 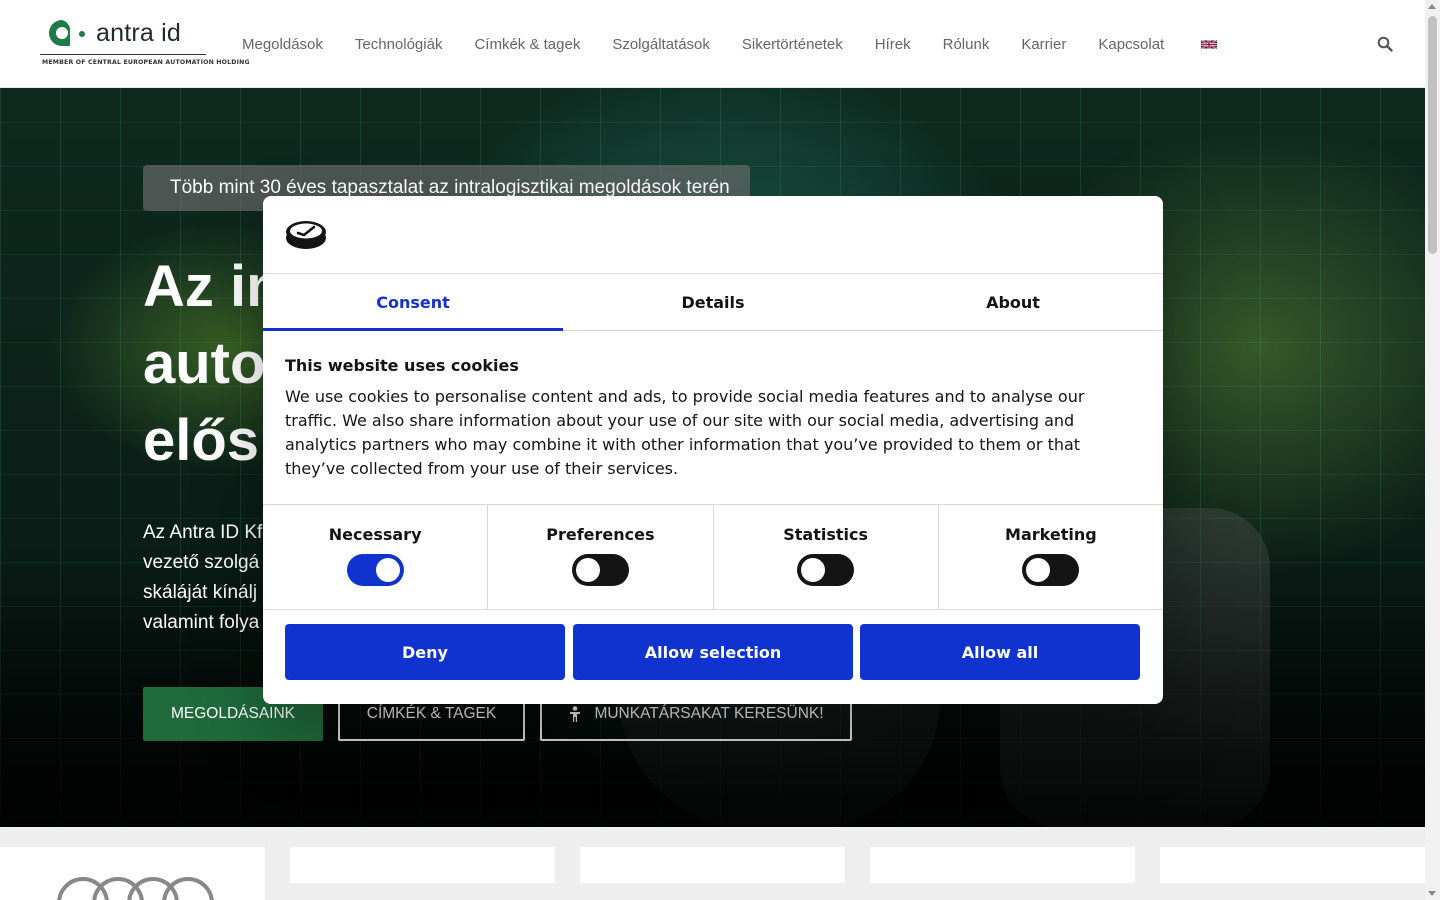 What do you see at coordinates (575, 714) in the screenshot?
I see `person-icon` at bounding box center [575, 714].